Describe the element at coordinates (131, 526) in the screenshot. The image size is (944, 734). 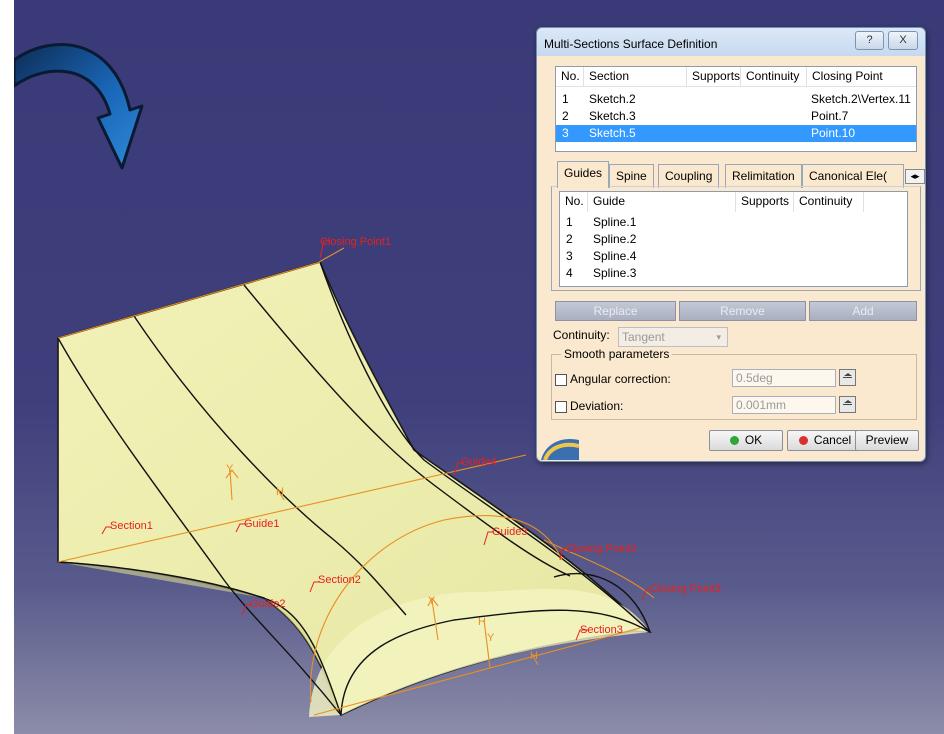
I see `section1-label: Section1` at that location.